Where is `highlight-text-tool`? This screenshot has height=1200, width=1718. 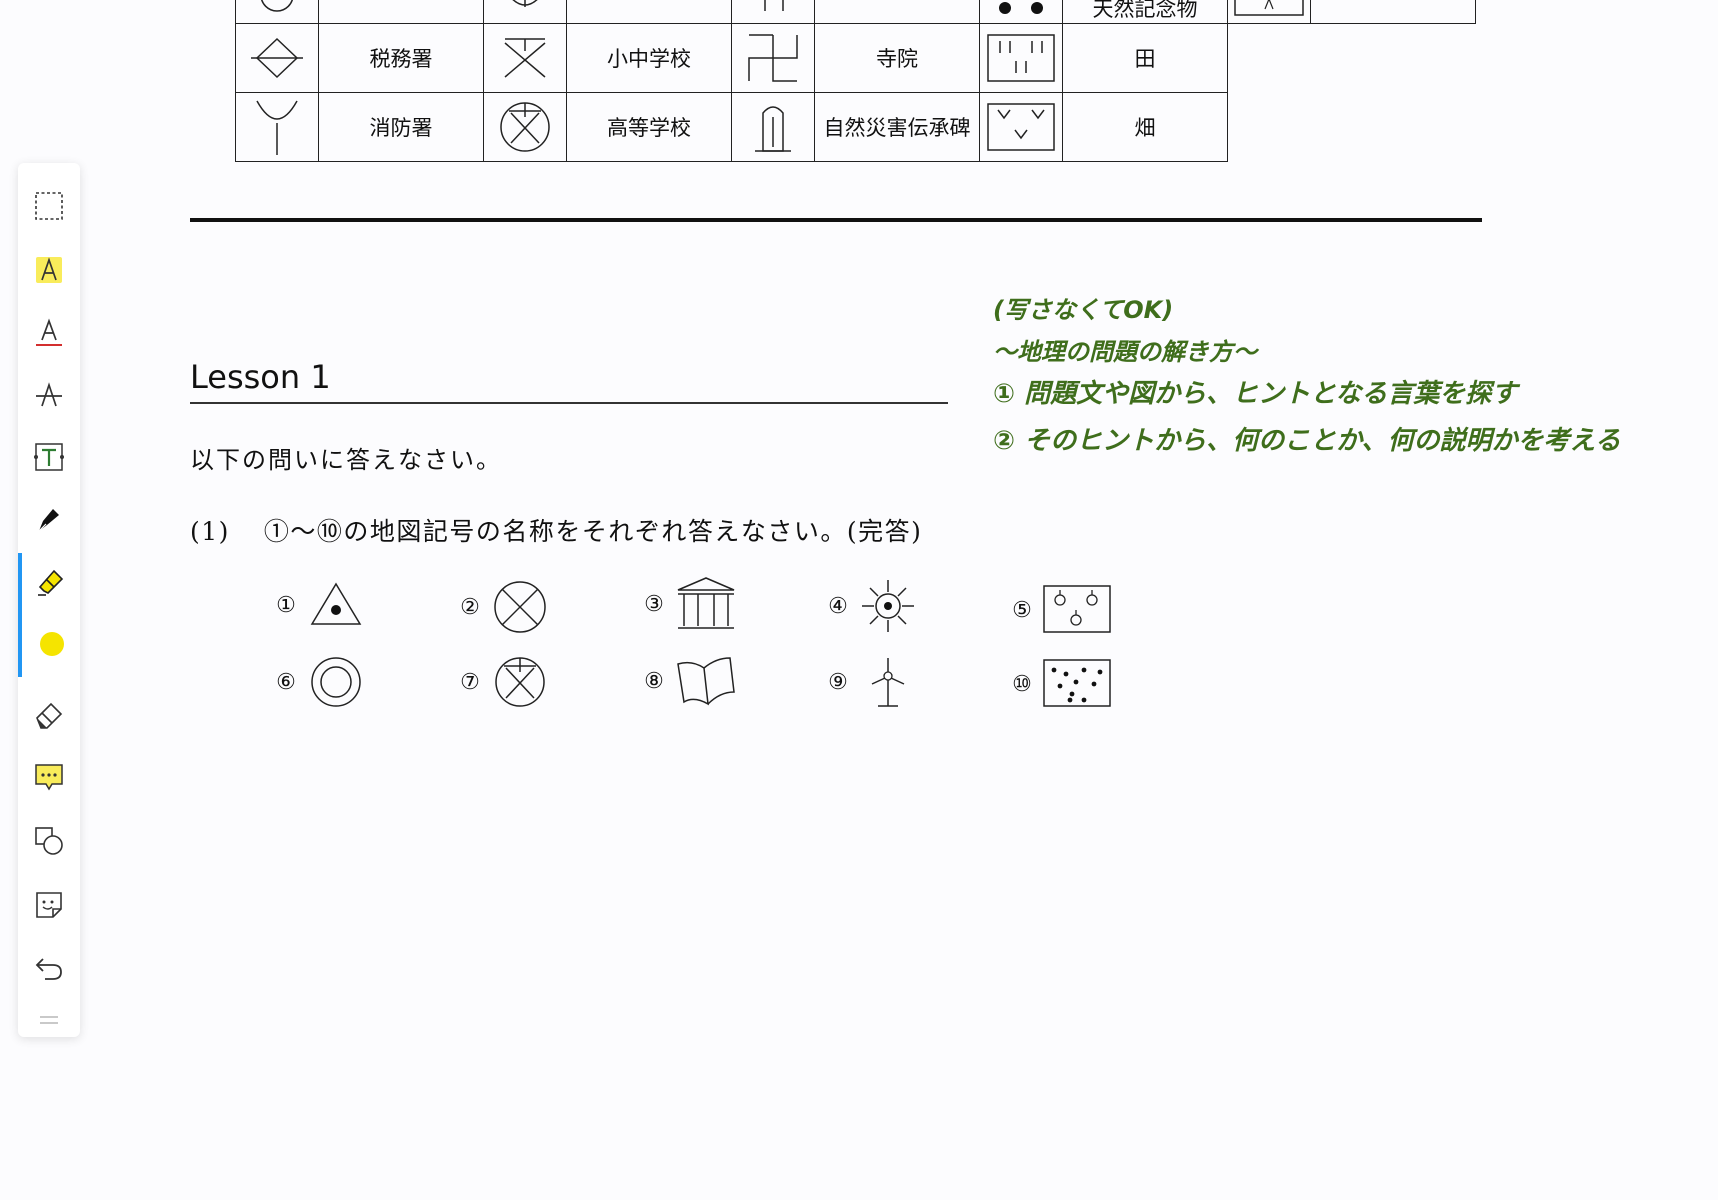
highlight-text-tool is located at coordinates (49, 270).